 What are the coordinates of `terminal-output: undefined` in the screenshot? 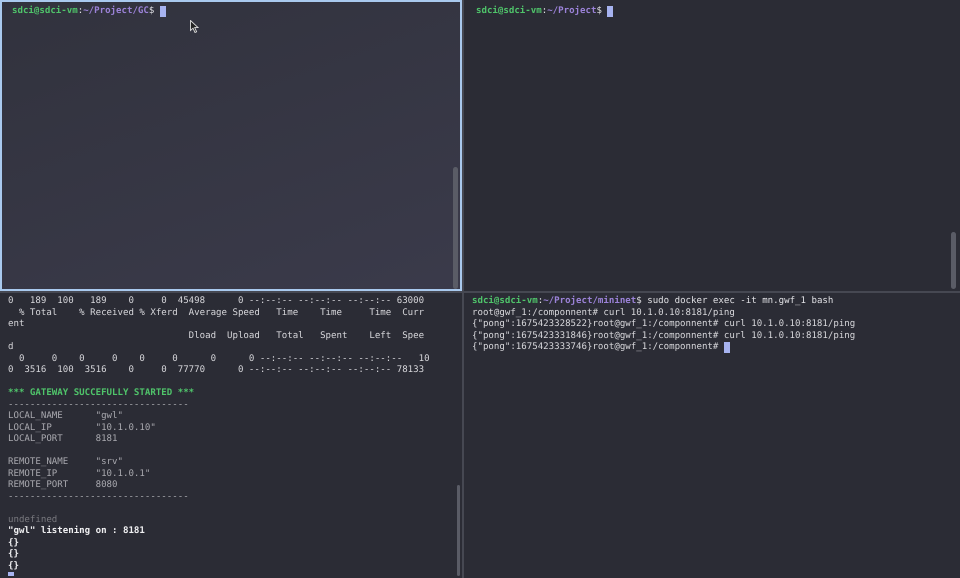 It's located at (33, 520).